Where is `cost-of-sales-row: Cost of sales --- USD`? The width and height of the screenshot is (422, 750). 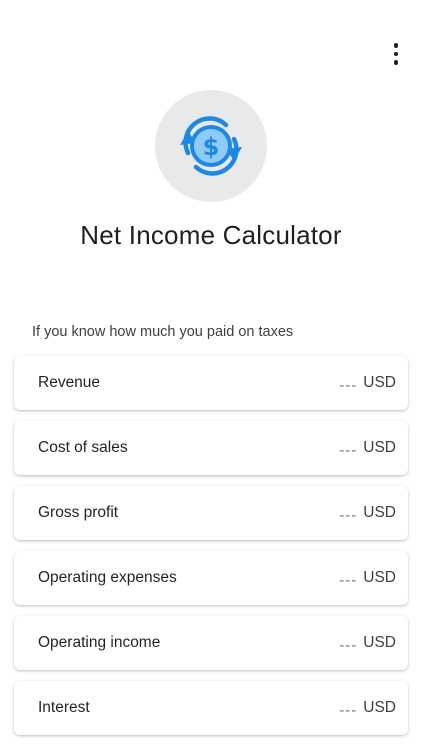 cost-of-sales-row: Cost of sales --- USD is located at coordinates (211, 448).